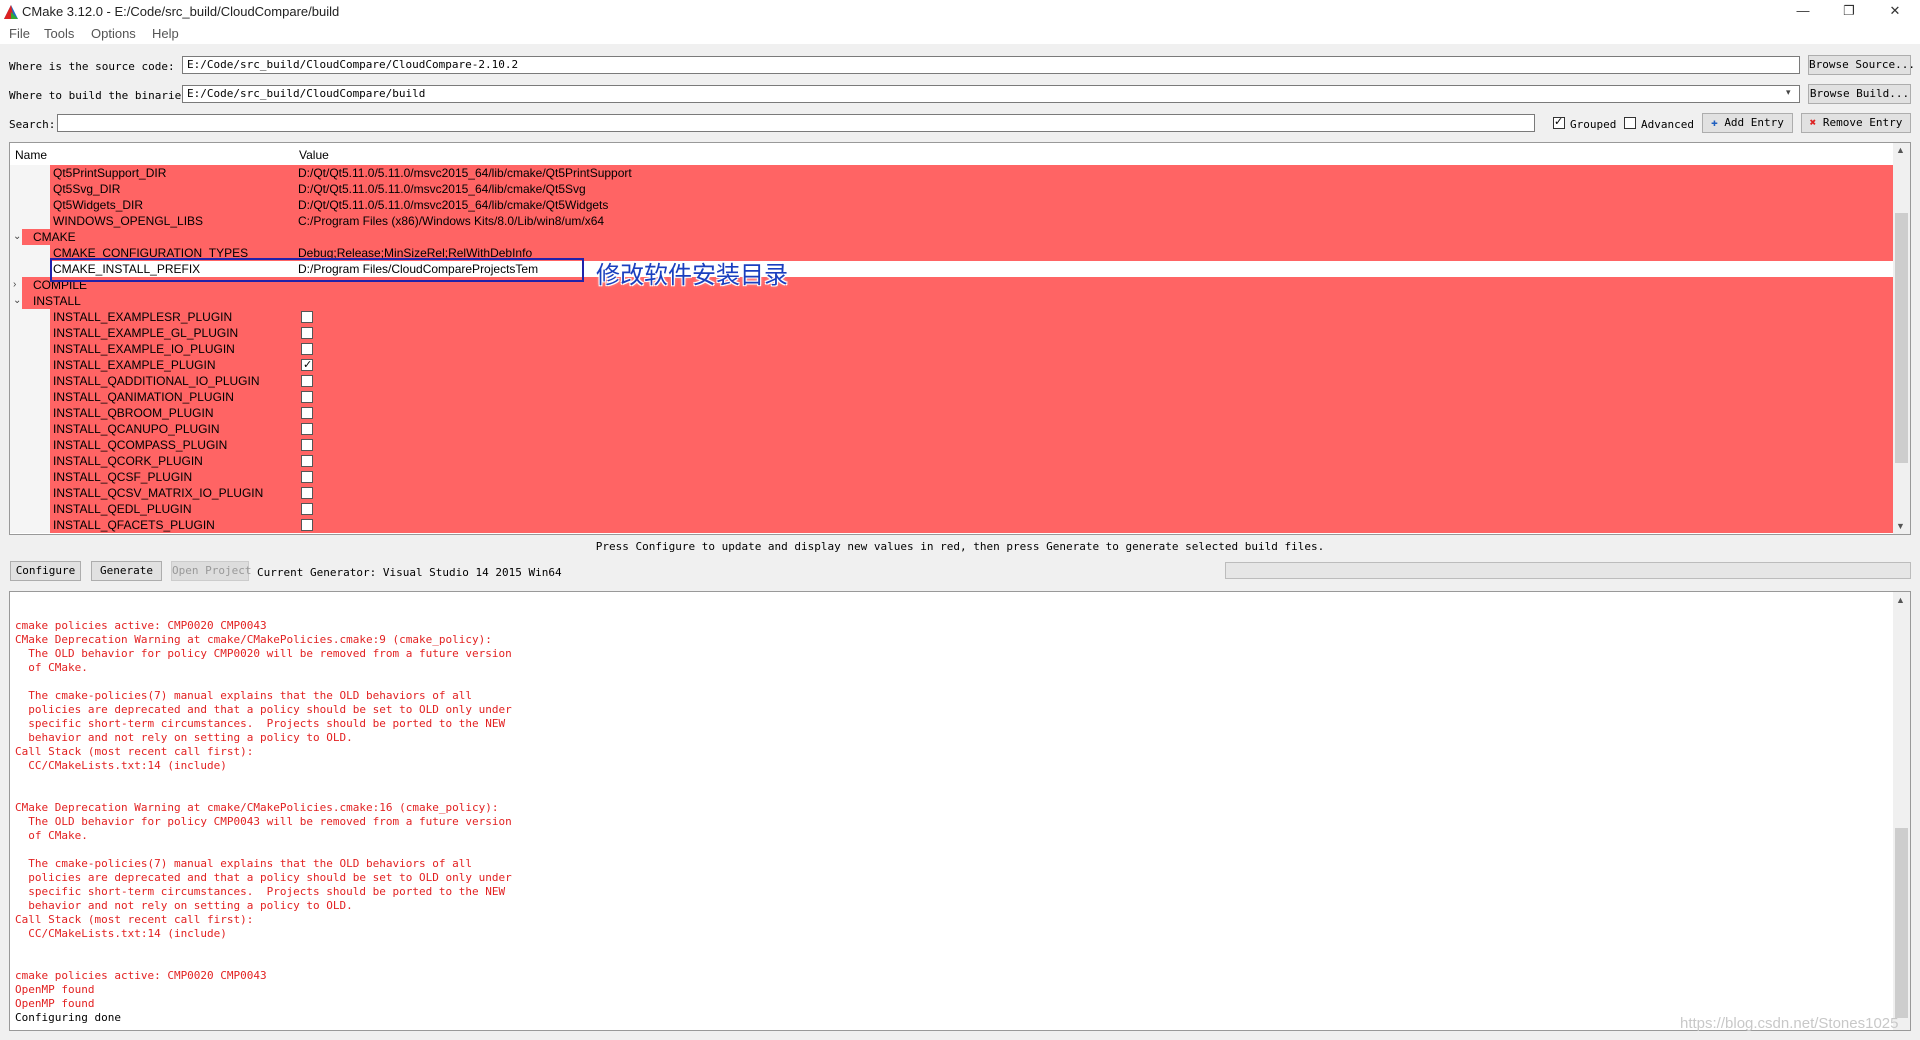  Describe the element at coordinates (211, 571) in the screenshot. I see `open-project-button: Open Project` at that location.